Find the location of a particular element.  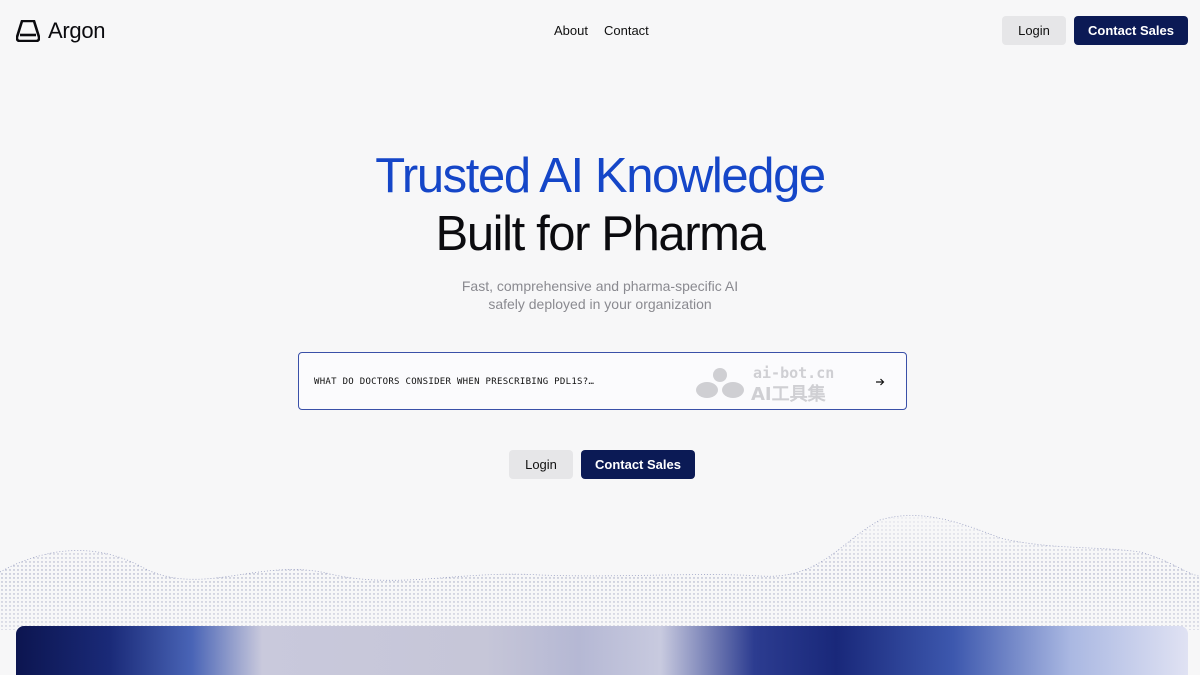

arrow-right-icon is located at coordinates (880, 382).